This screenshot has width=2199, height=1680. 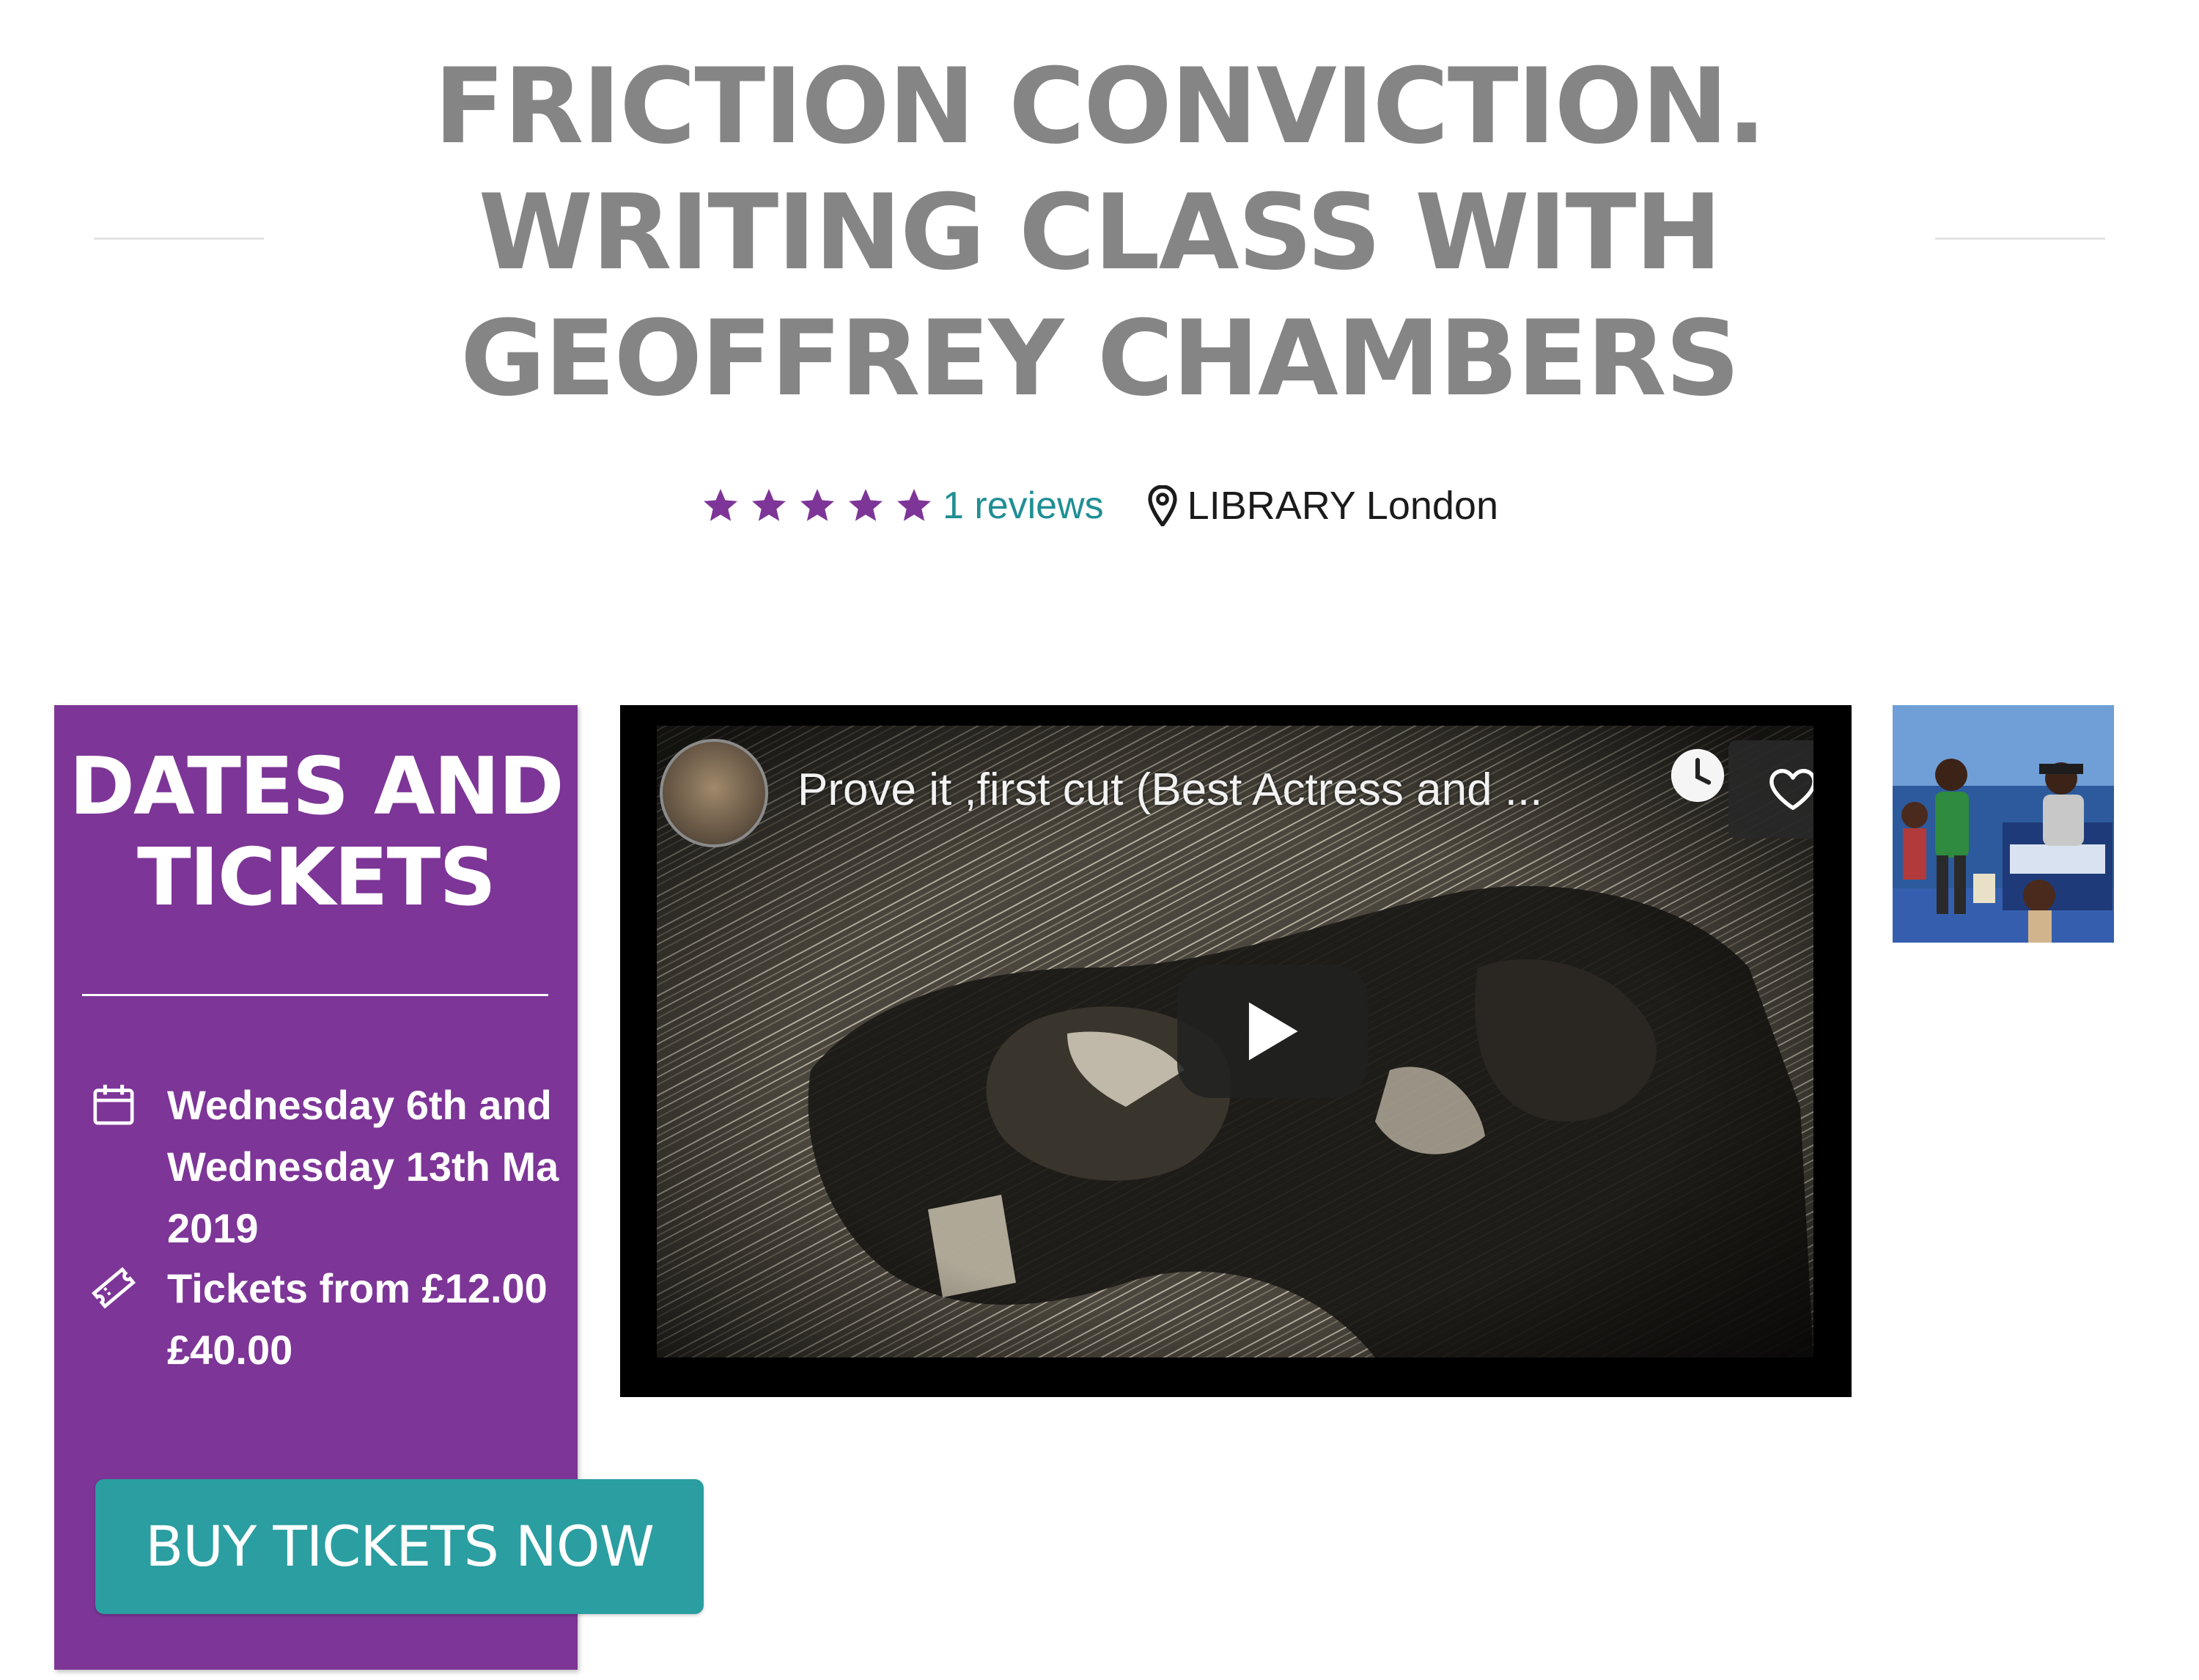 I want to click on gallery-thumbnail, so click(x=2003, y=824).